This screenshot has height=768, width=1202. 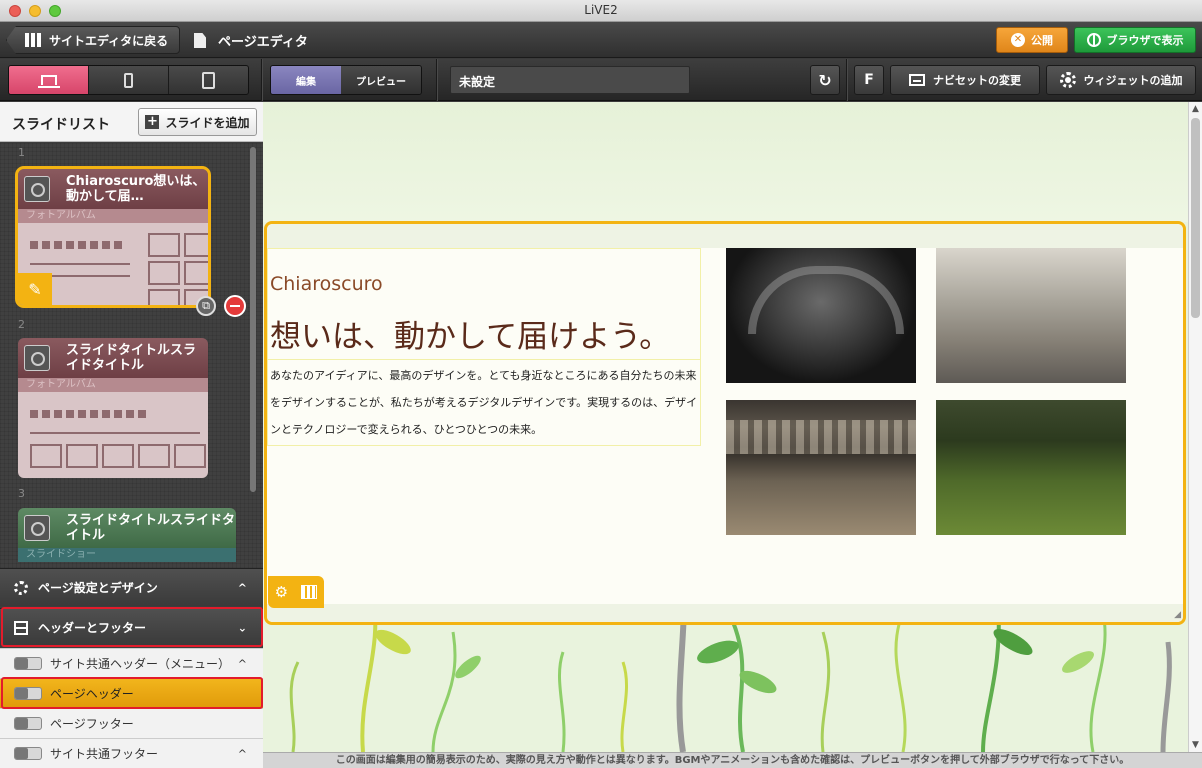 I want to click on page-footer-item: ページフッター, so click(x=131, y=723).